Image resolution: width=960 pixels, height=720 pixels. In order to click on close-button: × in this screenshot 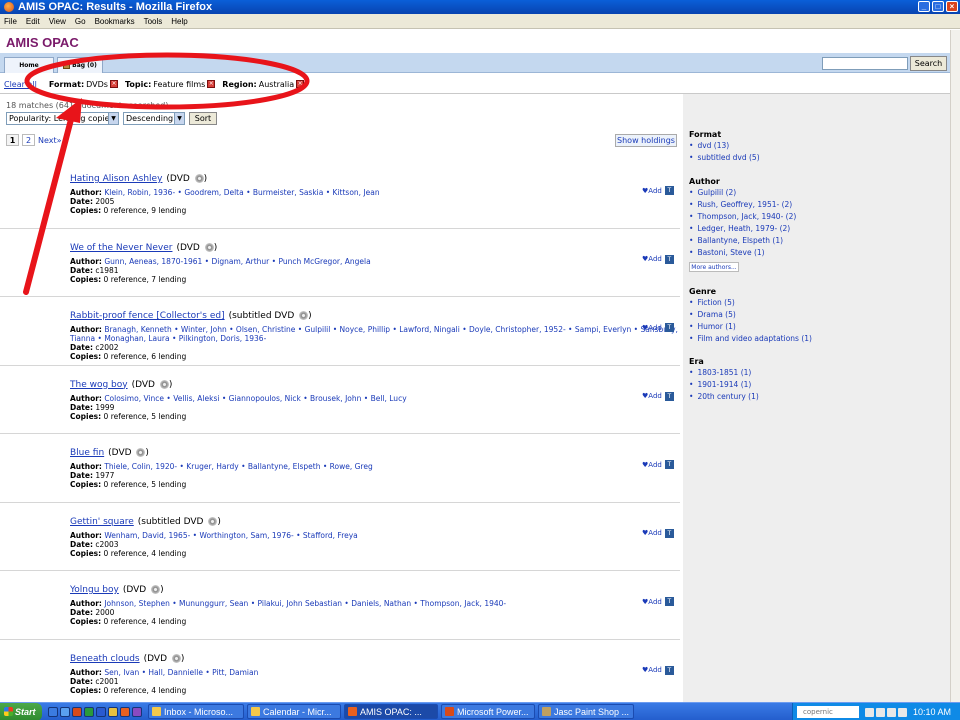, I will do `click(952, 6)`.